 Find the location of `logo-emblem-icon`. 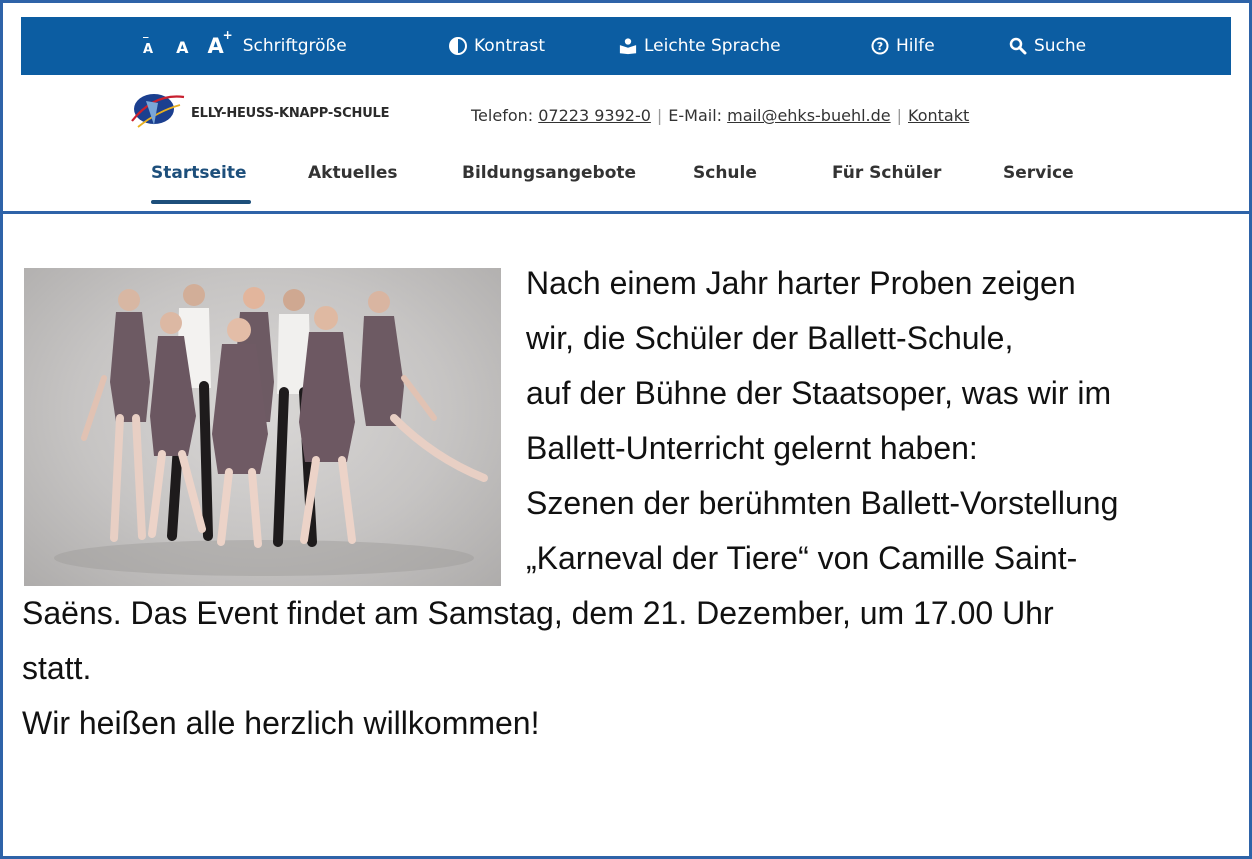

logo-emblem-icon is located at coordinates (157, 113).